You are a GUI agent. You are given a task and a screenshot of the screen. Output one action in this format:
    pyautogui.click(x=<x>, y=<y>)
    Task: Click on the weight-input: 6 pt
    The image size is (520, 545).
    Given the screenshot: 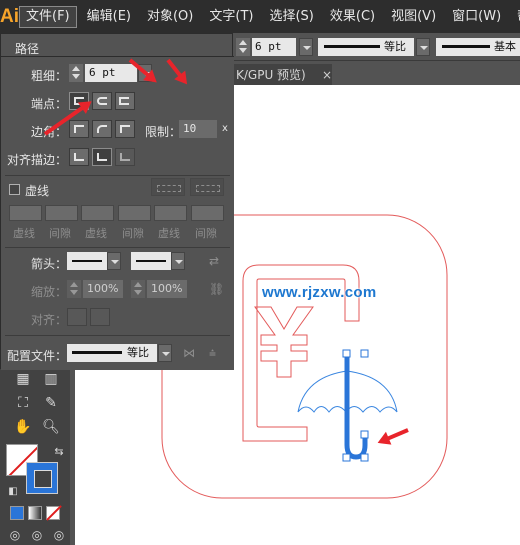 What is the action you would take?
    pyautogui.click(x=111, y=73)
    